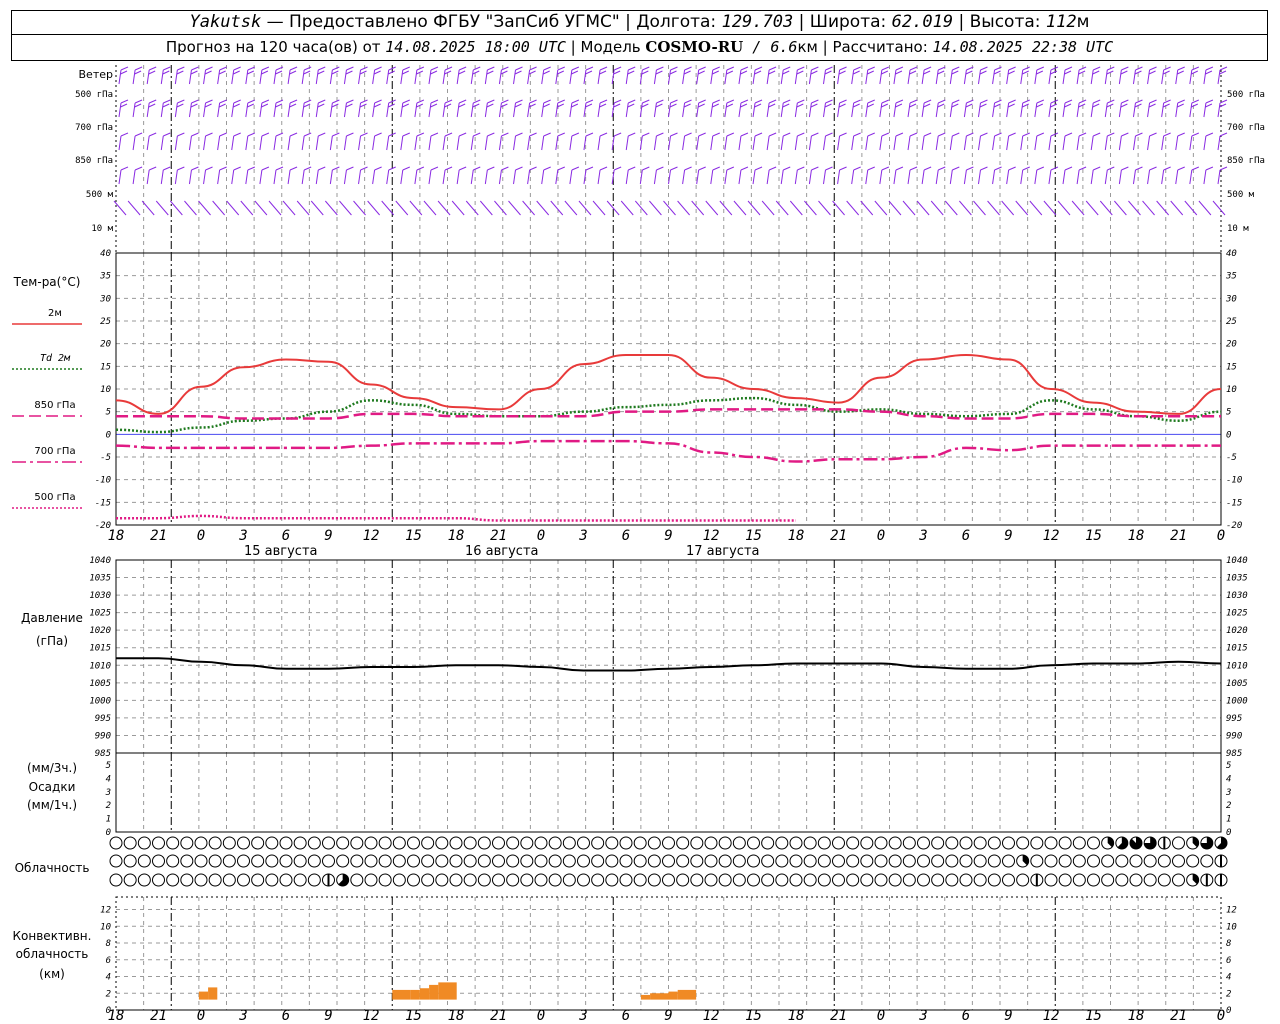 The height and width of the screenshot is (1024, 1280). Describe the element at coordinates (1231, 367) in the screenshot. I see `temp-ytick-right: 15` at that location.